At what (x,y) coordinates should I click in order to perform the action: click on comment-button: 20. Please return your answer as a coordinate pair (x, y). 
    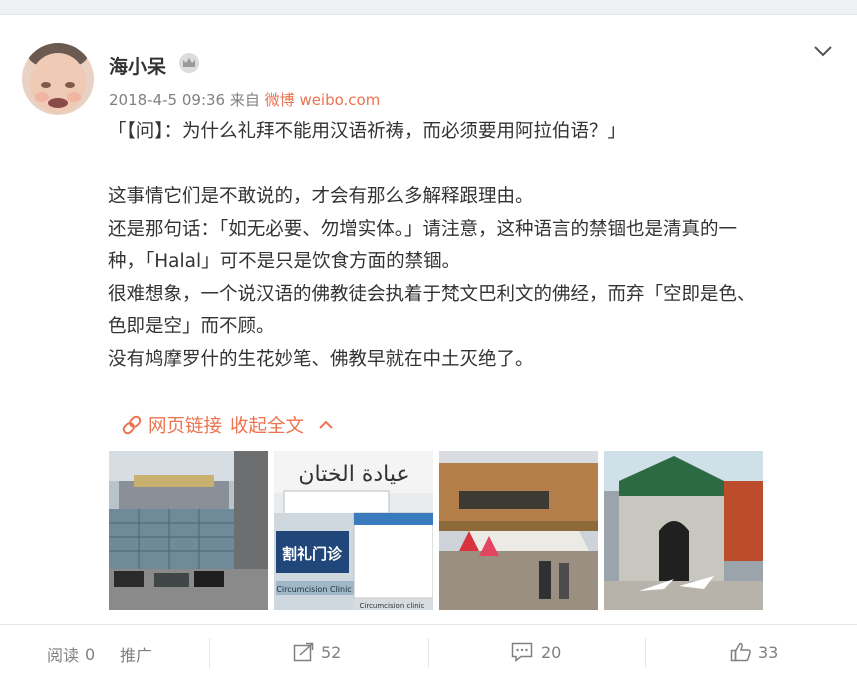
    Looking at the image, I should click on (536, 652).